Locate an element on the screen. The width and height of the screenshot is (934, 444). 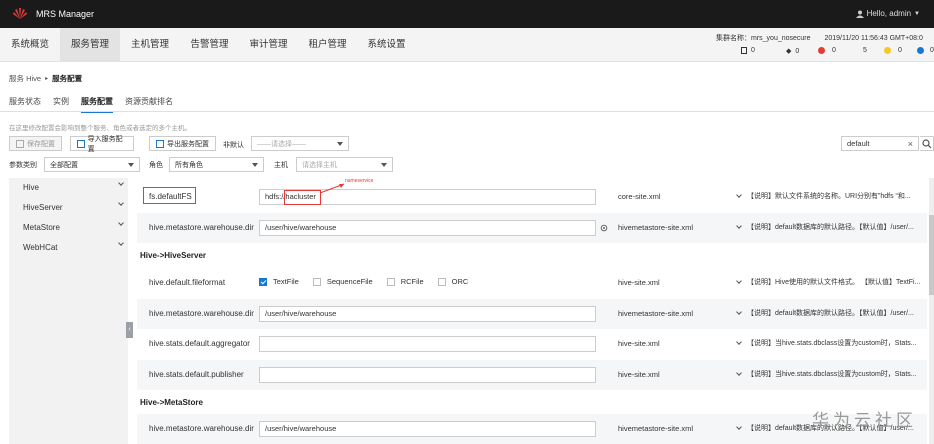
export-config-button: 导出服务配置 is located at coordinates (182, 143).